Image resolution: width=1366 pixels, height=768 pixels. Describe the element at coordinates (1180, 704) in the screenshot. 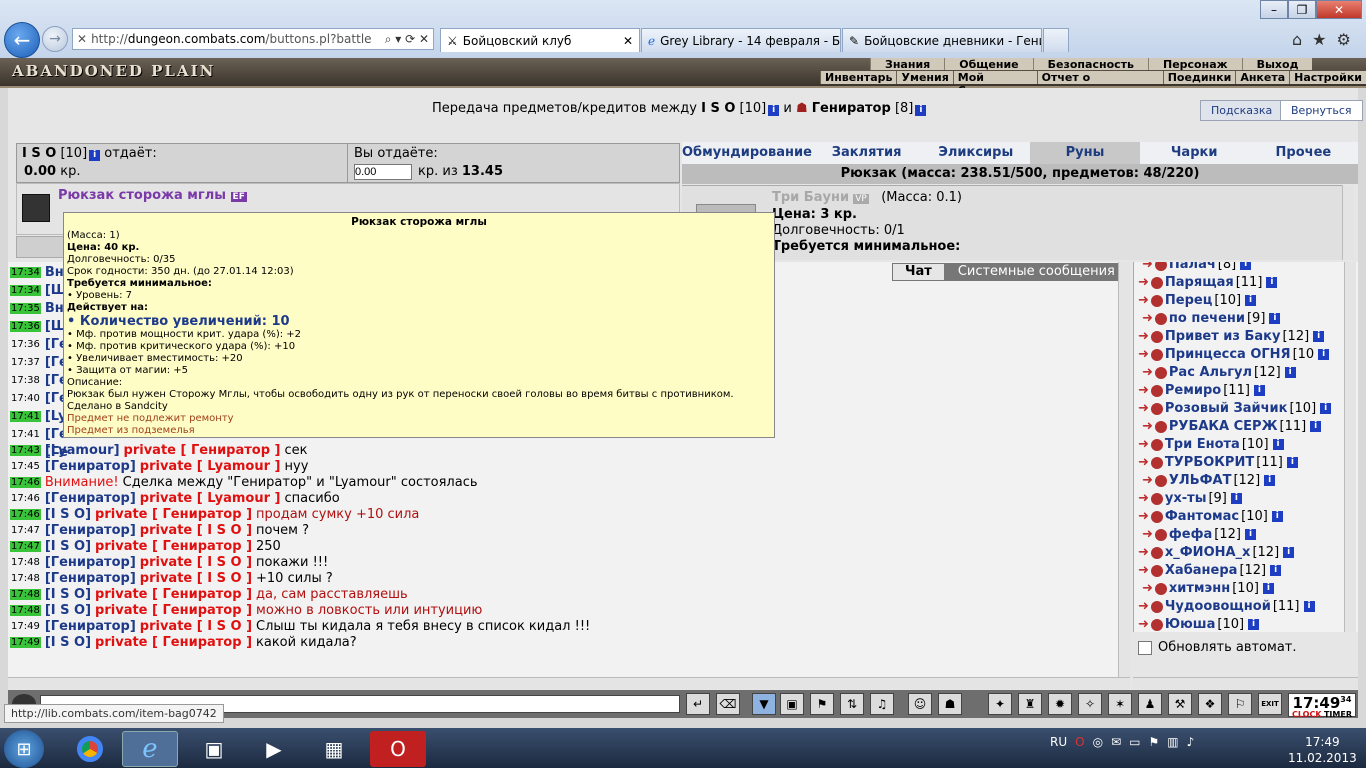

I see `skill6-icon: ⚒` at that location.